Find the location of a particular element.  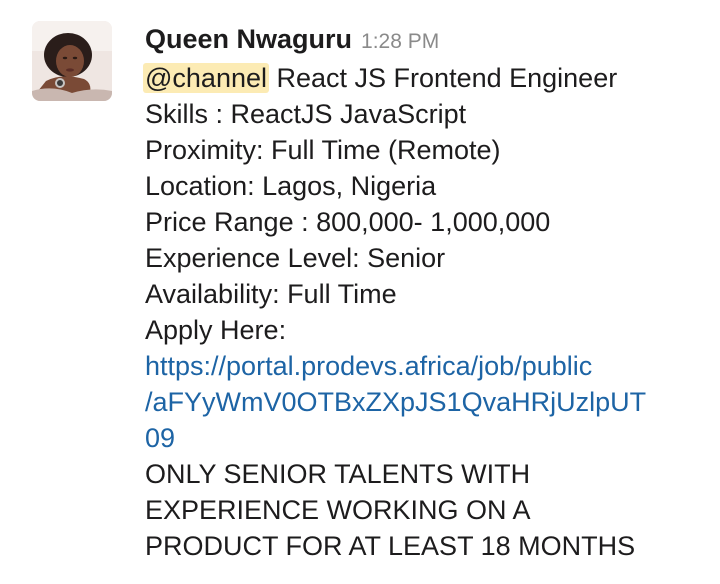

apply-link-continued: /aFYyWmV0OTBxZXpJS1QvaHRjUzlpUT is located at coordinates (395, 402).